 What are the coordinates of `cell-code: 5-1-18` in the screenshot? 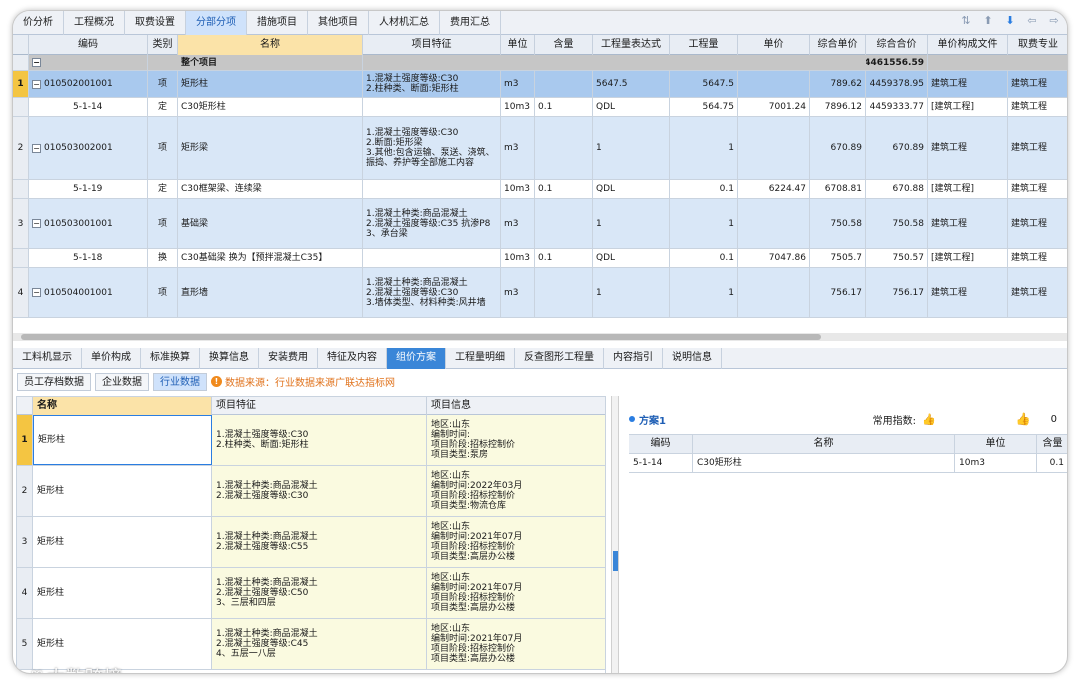 It's located at (88, 258).